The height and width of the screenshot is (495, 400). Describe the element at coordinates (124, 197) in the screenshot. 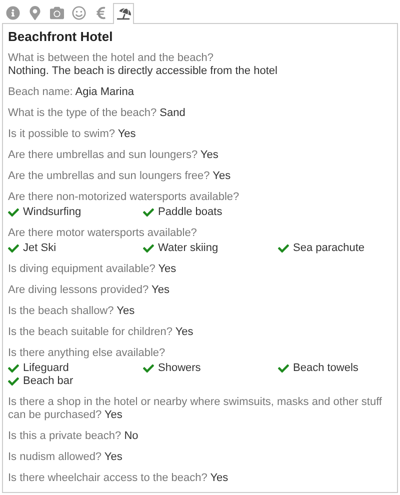

I see `question-text: Are there non-motorized watersports available?` at that location.